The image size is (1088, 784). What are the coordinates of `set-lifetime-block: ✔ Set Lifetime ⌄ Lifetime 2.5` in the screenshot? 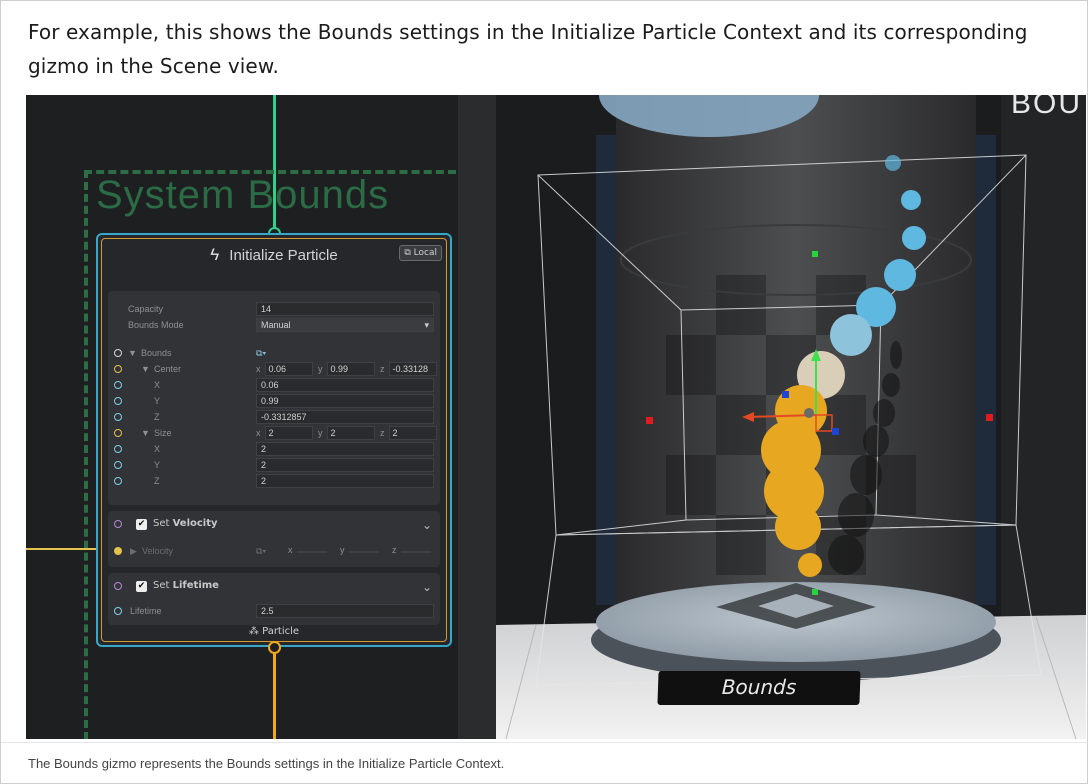 It's located at (274, 599).